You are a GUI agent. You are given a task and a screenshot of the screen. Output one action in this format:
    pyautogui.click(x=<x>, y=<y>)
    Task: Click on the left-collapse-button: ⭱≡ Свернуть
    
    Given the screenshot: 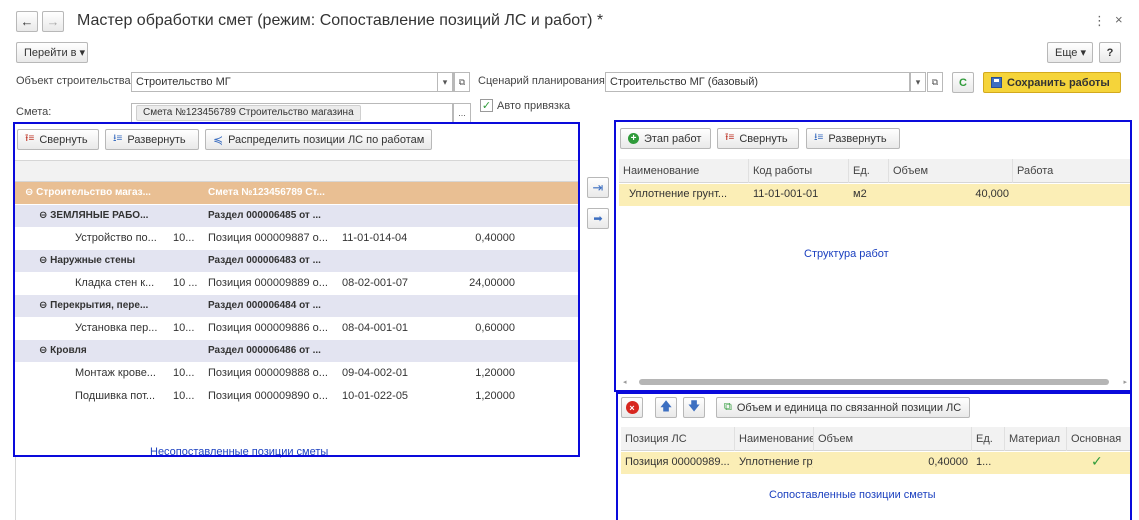 What is the action you would take?
    pyautogui.click(x=58, y=139)
    